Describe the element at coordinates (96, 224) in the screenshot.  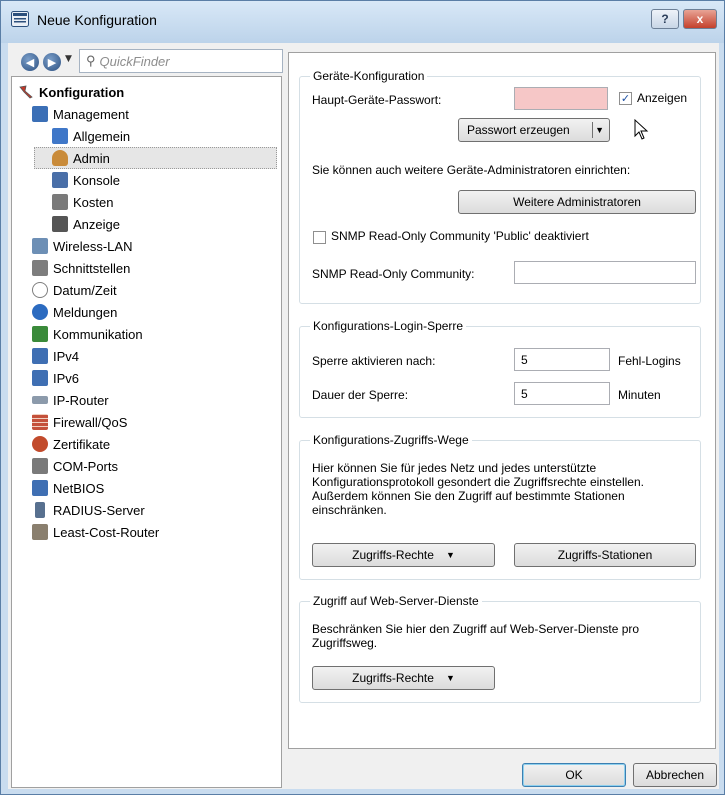
I see `tree-label: Anzeige` at that location.